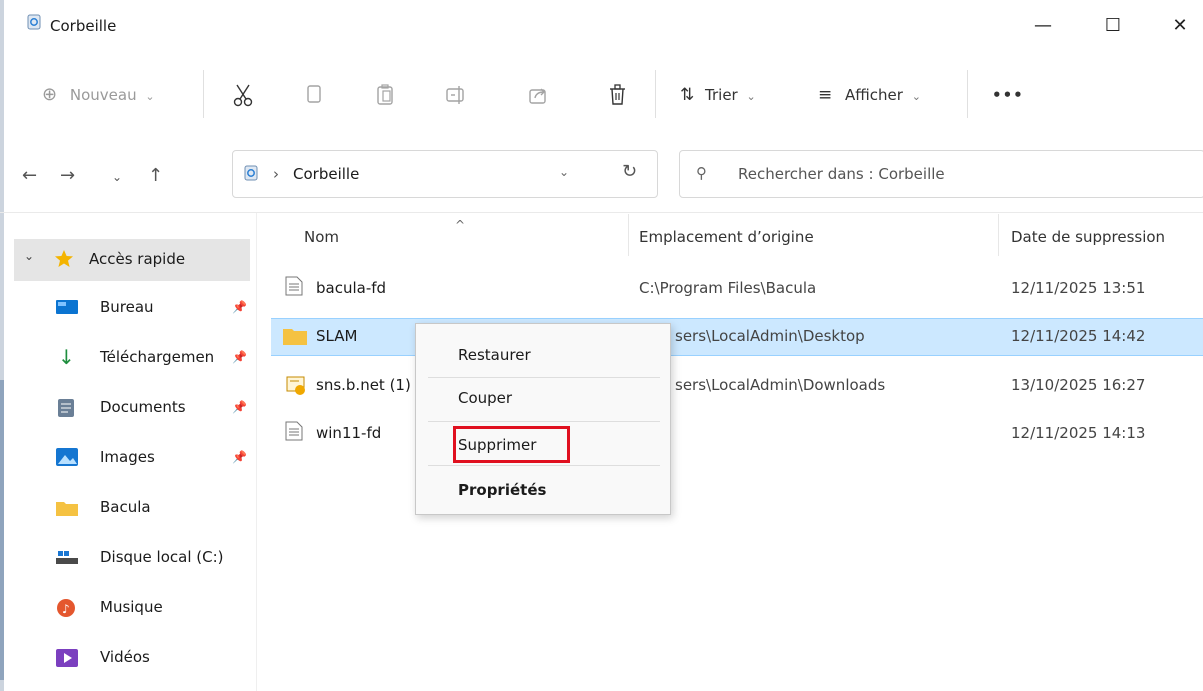 Image resolution: width=1203 pixels, height=691 pixels. I want to click on new-button: ⊕ Nouveau ⌄, so click(98, 95).